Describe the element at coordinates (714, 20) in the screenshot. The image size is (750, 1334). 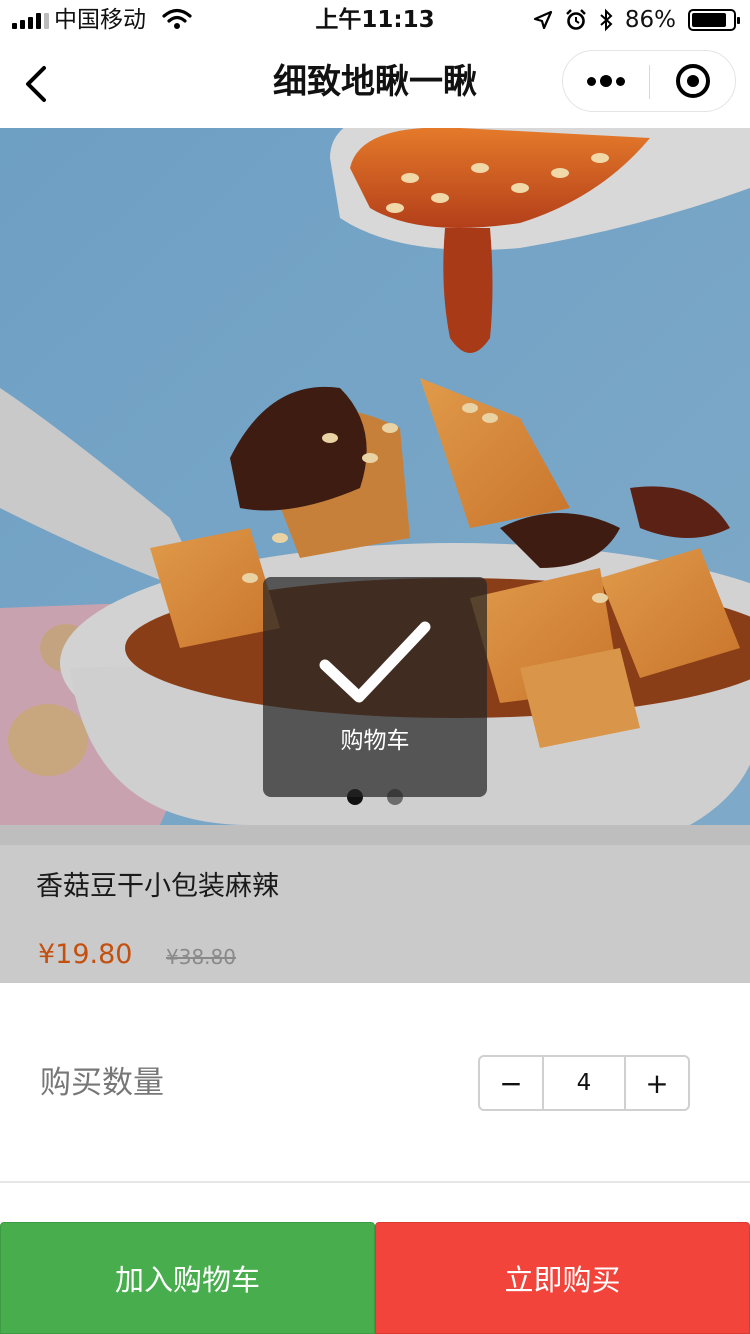
I see `battery-icon` at that location.